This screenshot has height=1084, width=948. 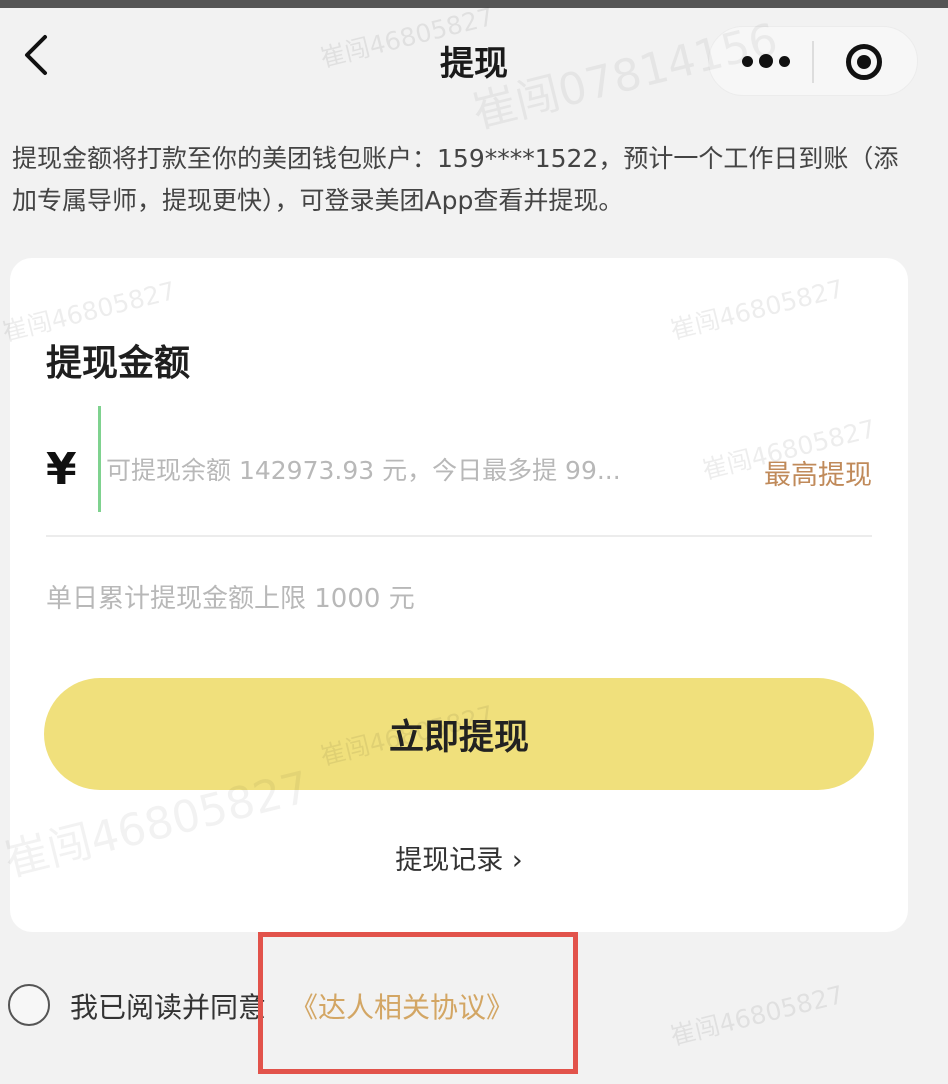 I want to click on capsule-divider, so click(x=813, y=62).